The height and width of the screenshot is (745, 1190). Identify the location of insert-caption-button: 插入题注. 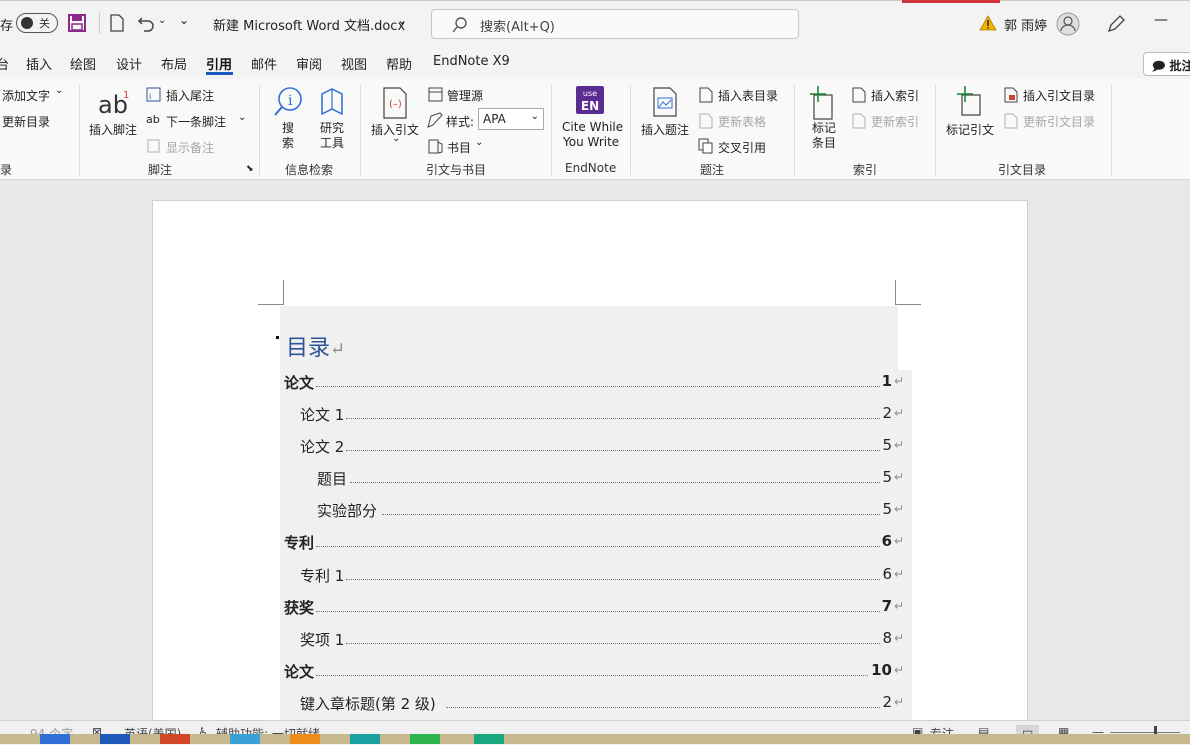
(665, 129).